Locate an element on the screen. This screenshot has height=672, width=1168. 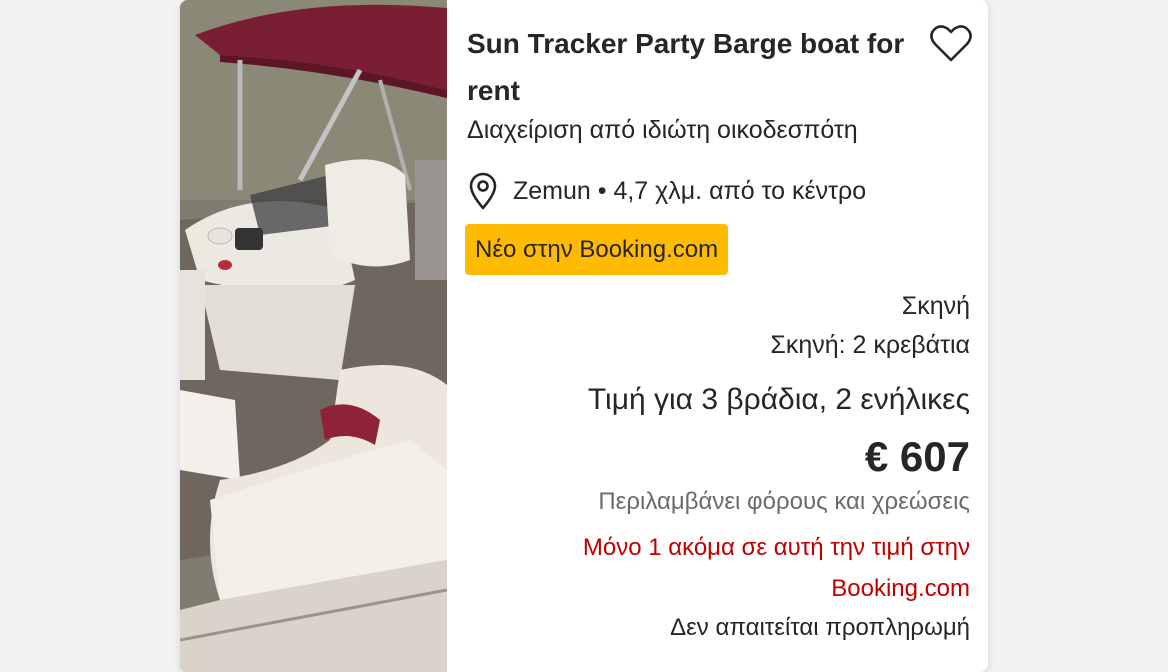
property-title: Sun Tracker Party Barge boat for rent is located at coordinates (692, 67).